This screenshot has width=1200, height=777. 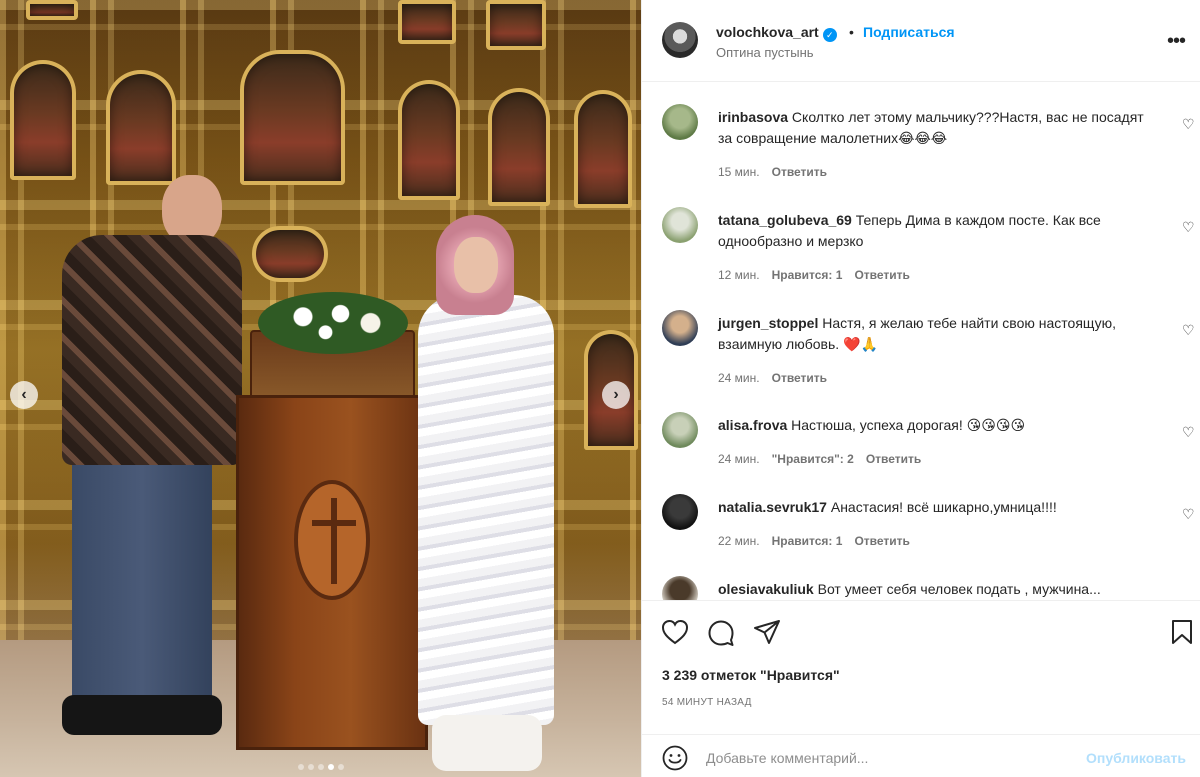 I want to click on author-username: volochkova_art ✓, so click(x=776, y=33).